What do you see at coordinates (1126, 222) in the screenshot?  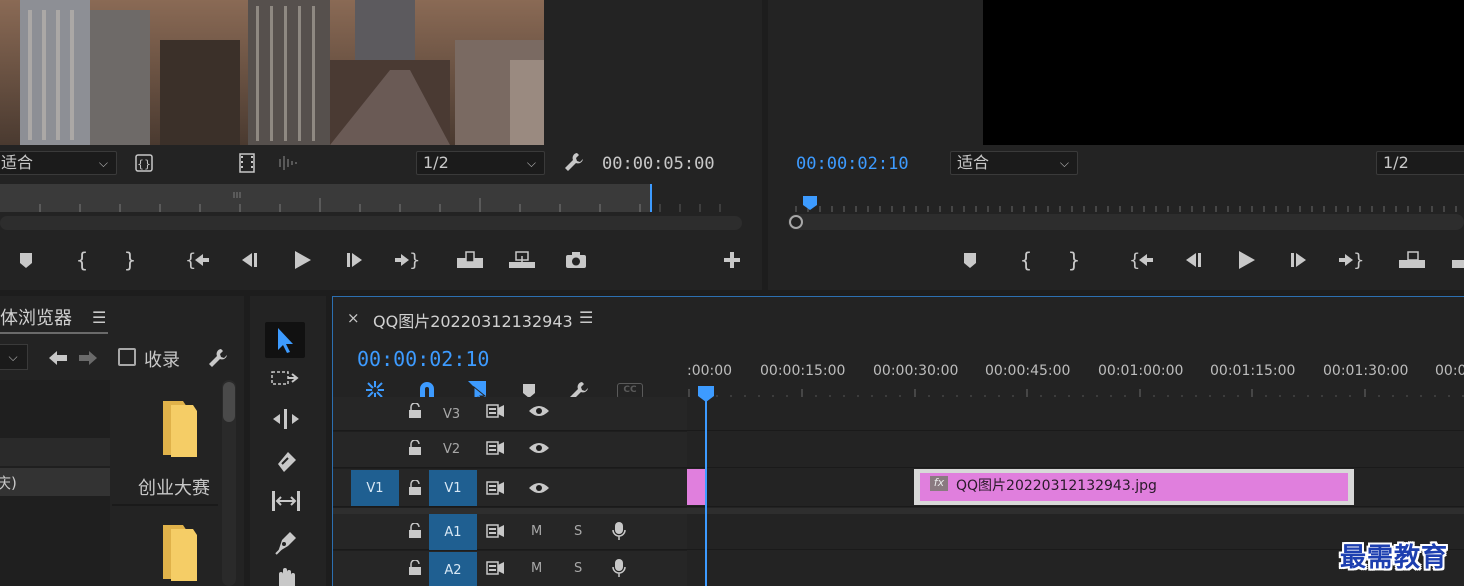 I see `program-scrollbar` at bounding box center [1126, 222].